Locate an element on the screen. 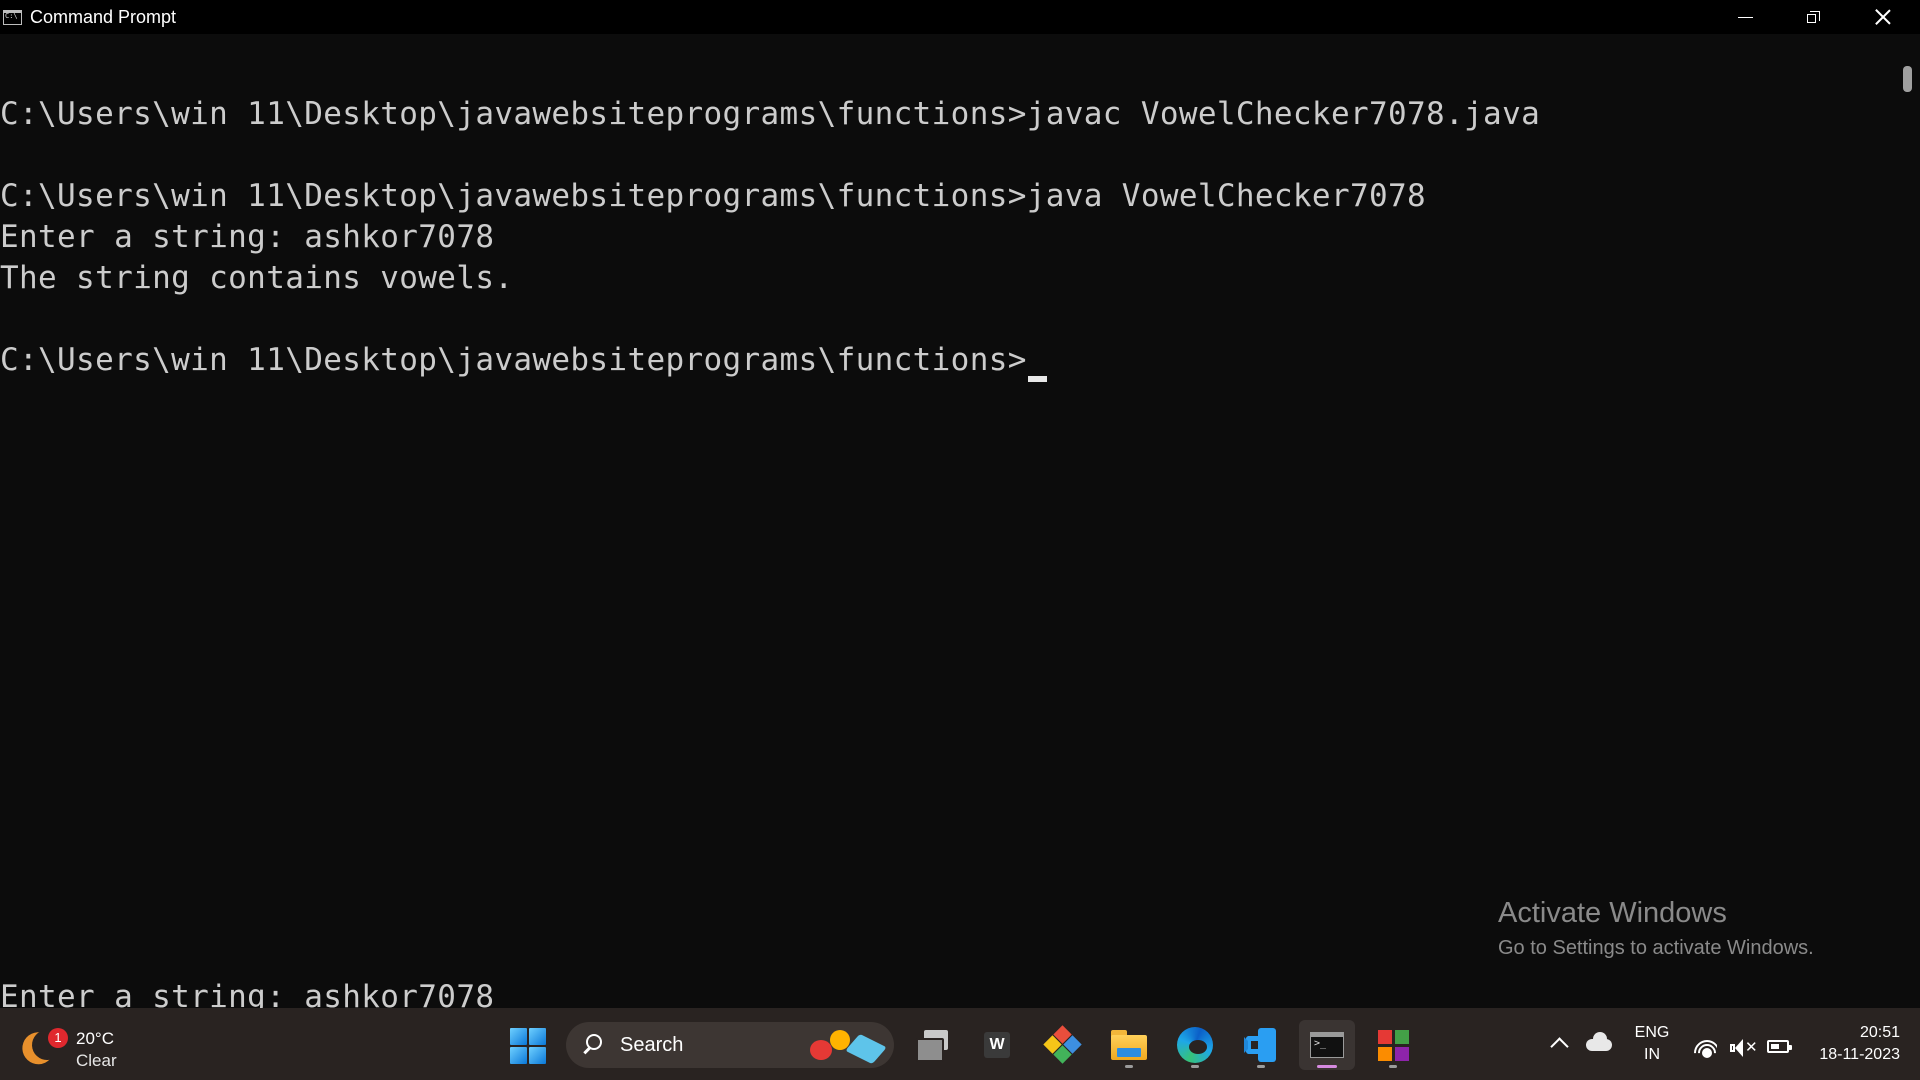 The width and height of the screenshot is (1920, 1080). search-highlight-icon is located at coordinates (850, 1046).